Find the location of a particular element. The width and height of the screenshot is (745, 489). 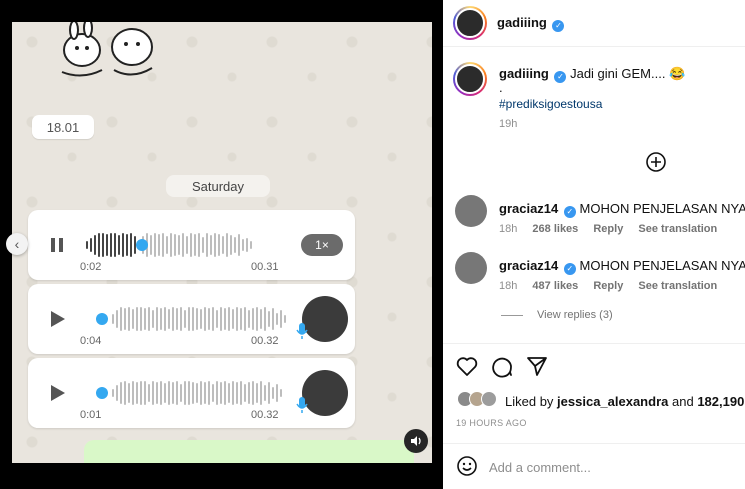

liked-by-prefix: Liked by is located at coordinates (529, 401).